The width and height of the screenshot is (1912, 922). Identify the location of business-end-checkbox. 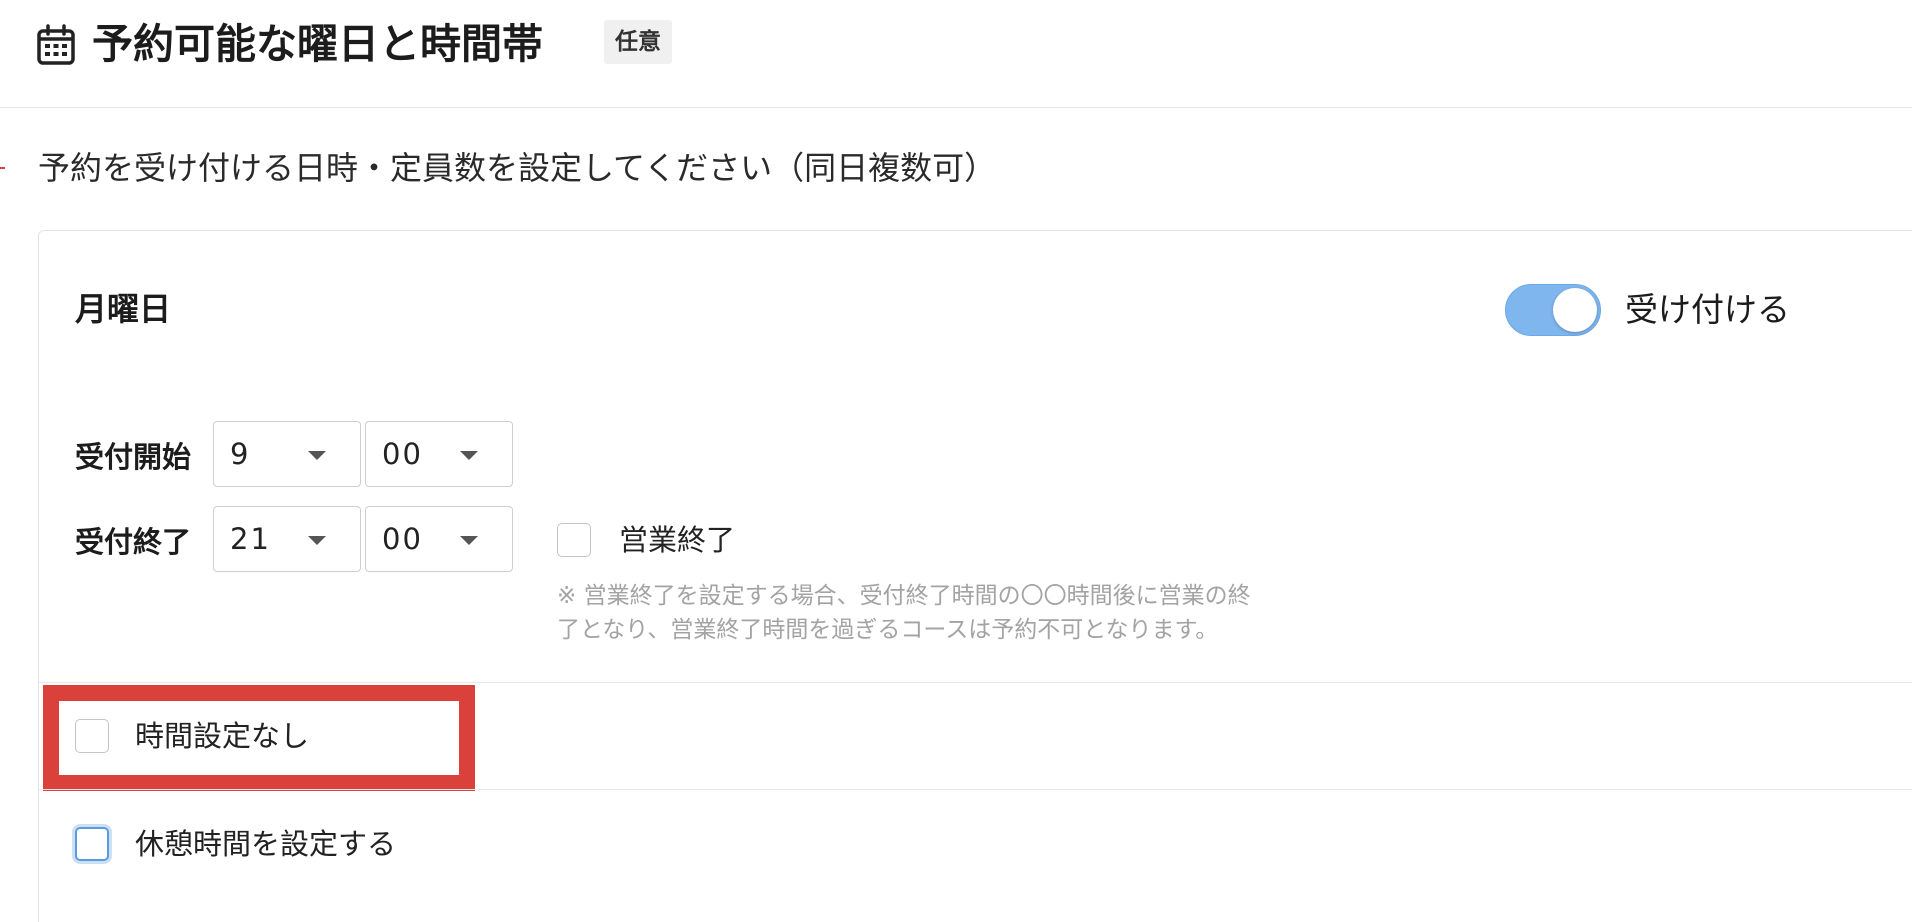
(574, 540).